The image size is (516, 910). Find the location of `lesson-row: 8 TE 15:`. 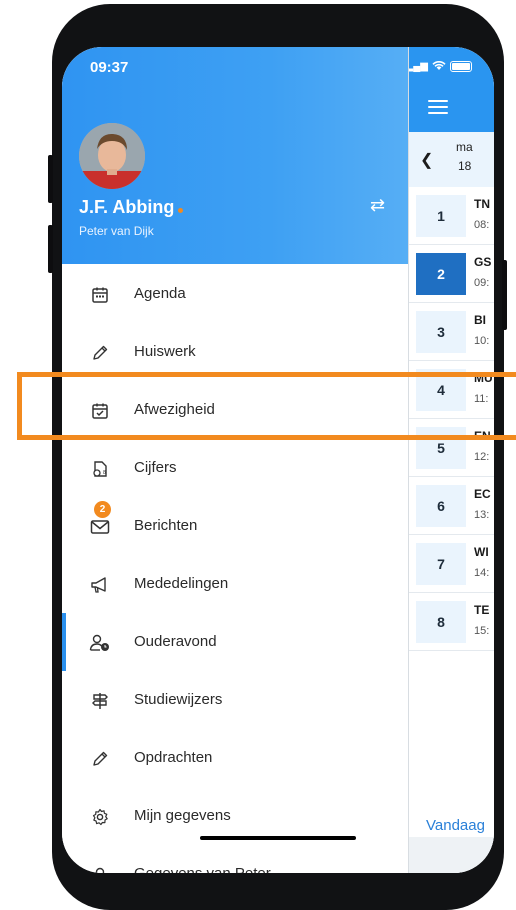

lesson-row: 8 TE 15: is located at coordinates (451, 622).